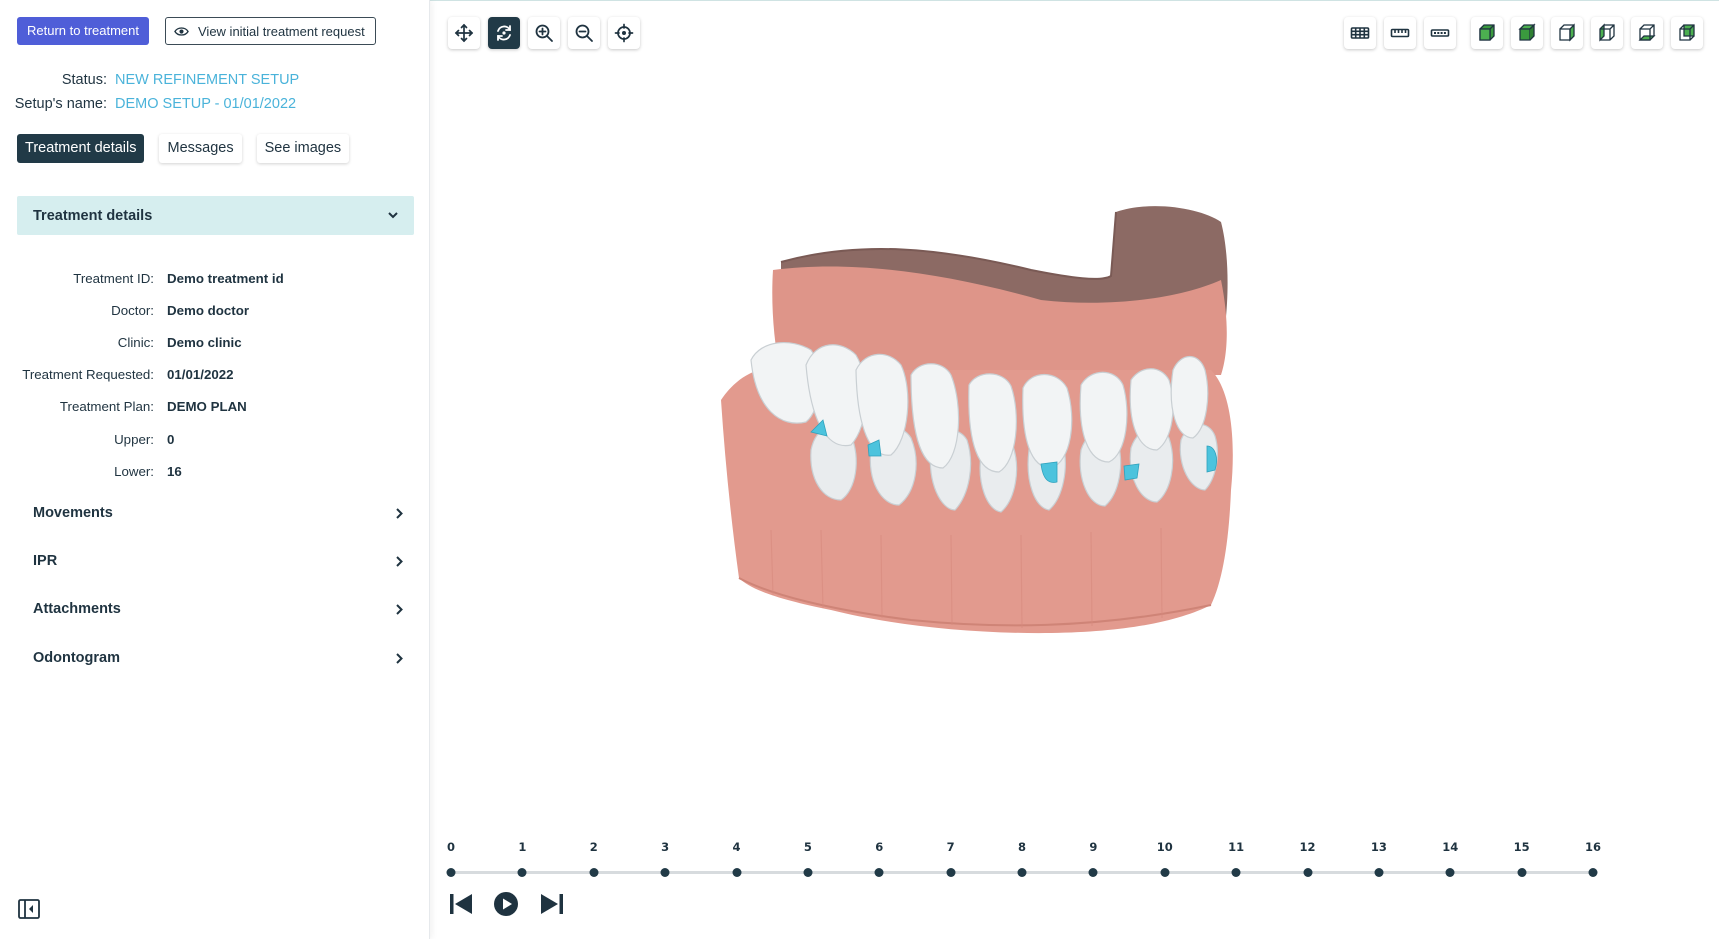  Describe the element at coordinates (393, 215) in the screenshot. I see `chevron-down-icon` at that location.